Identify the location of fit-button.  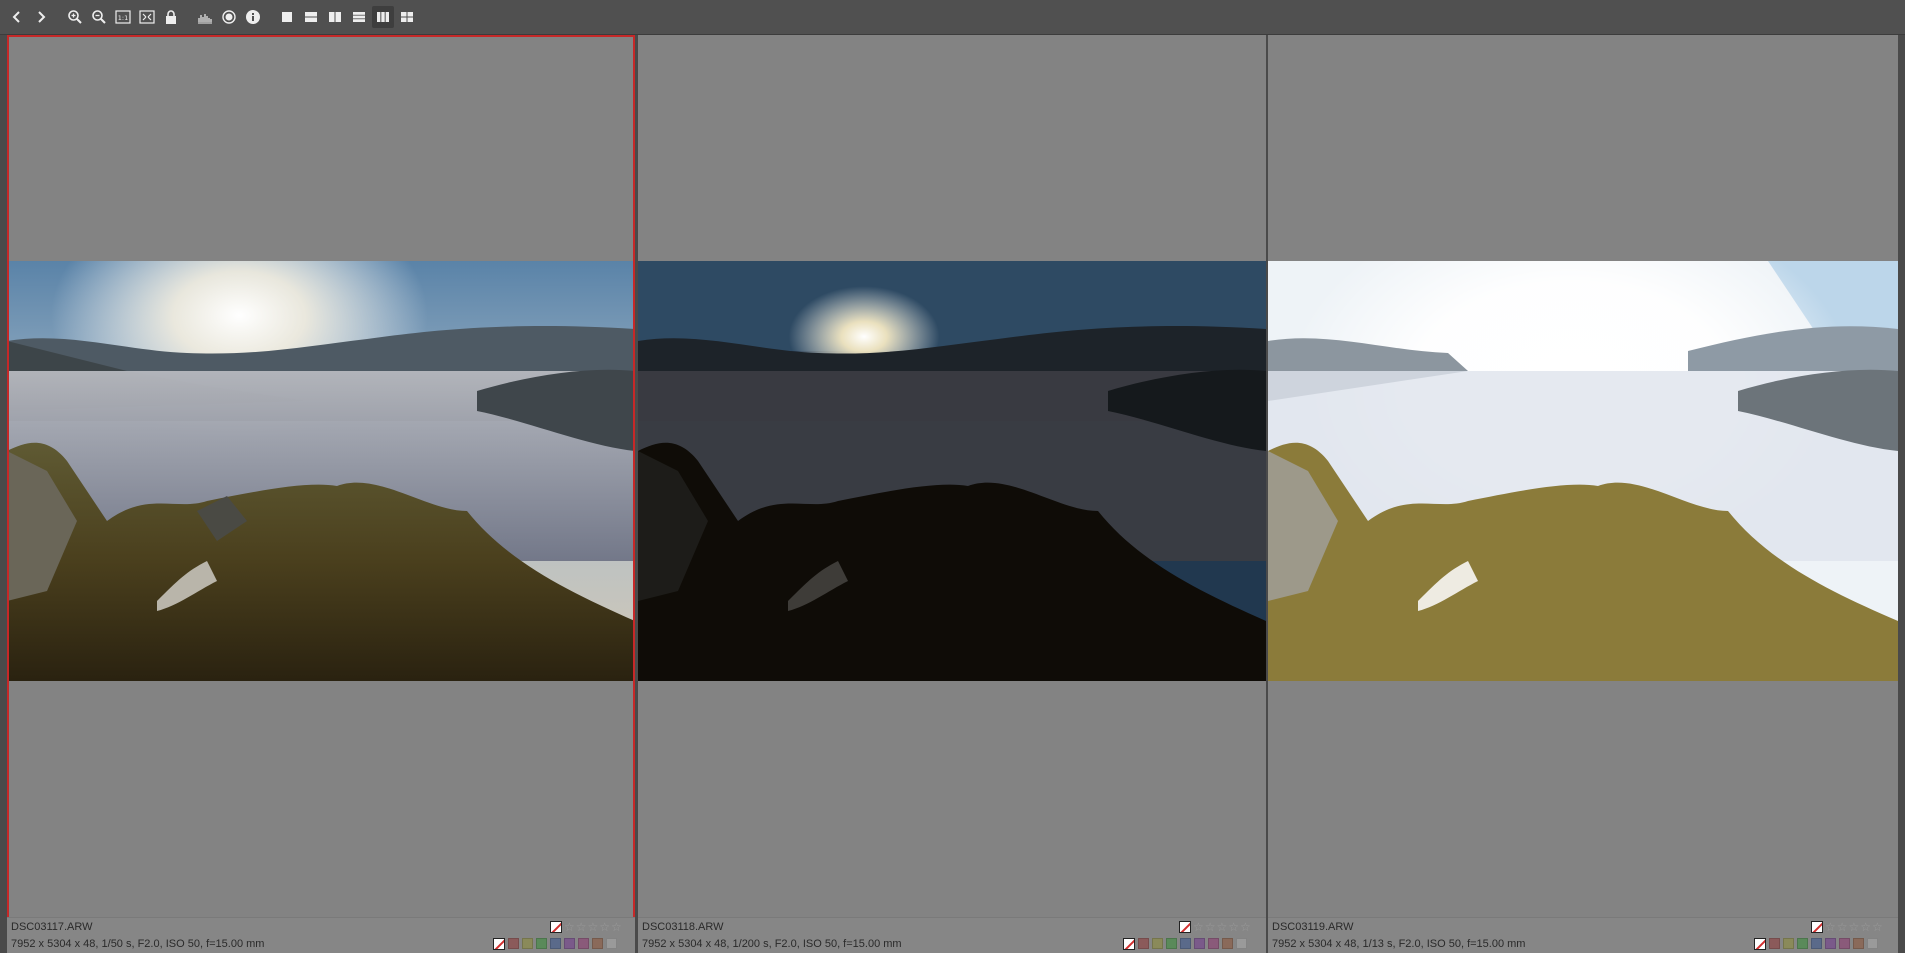
(147, 17).